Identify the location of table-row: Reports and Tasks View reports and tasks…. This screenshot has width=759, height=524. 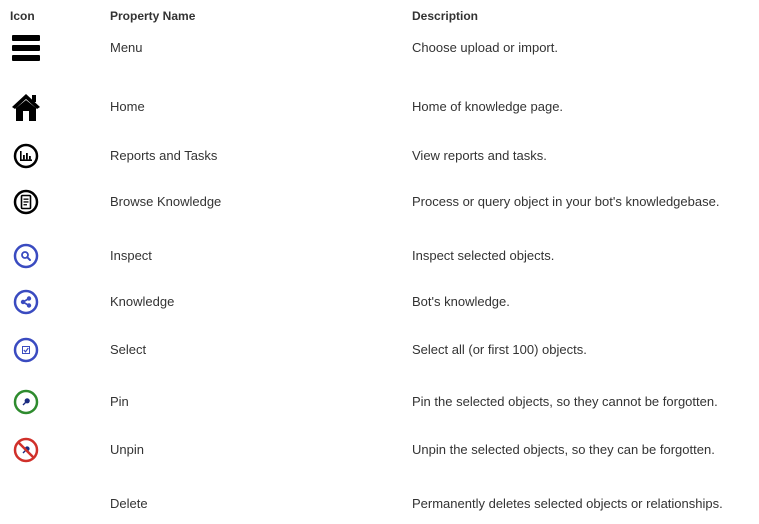
(379, 156).